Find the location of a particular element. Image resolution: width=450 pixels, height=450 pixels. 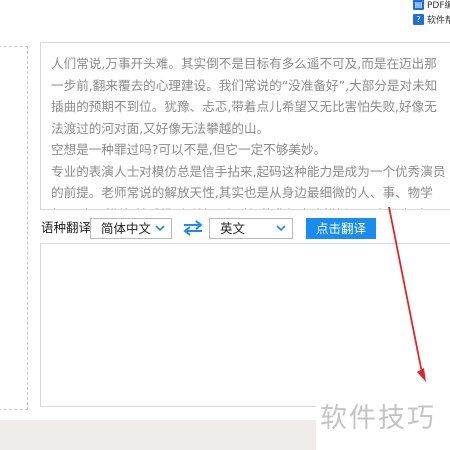

help-link: ? 软件帮 is located at coordinates (431, 19).